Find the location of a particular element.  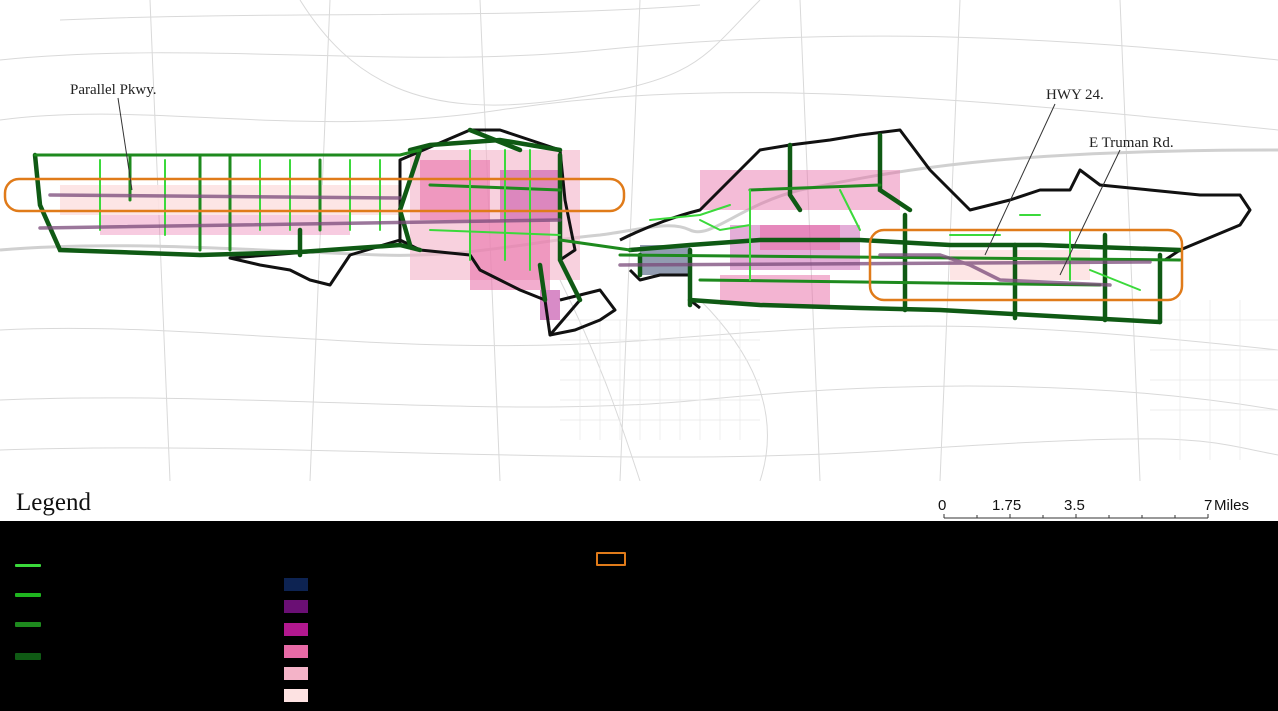

scale-tick-3: 7 is located at coordinates (1208, 505).